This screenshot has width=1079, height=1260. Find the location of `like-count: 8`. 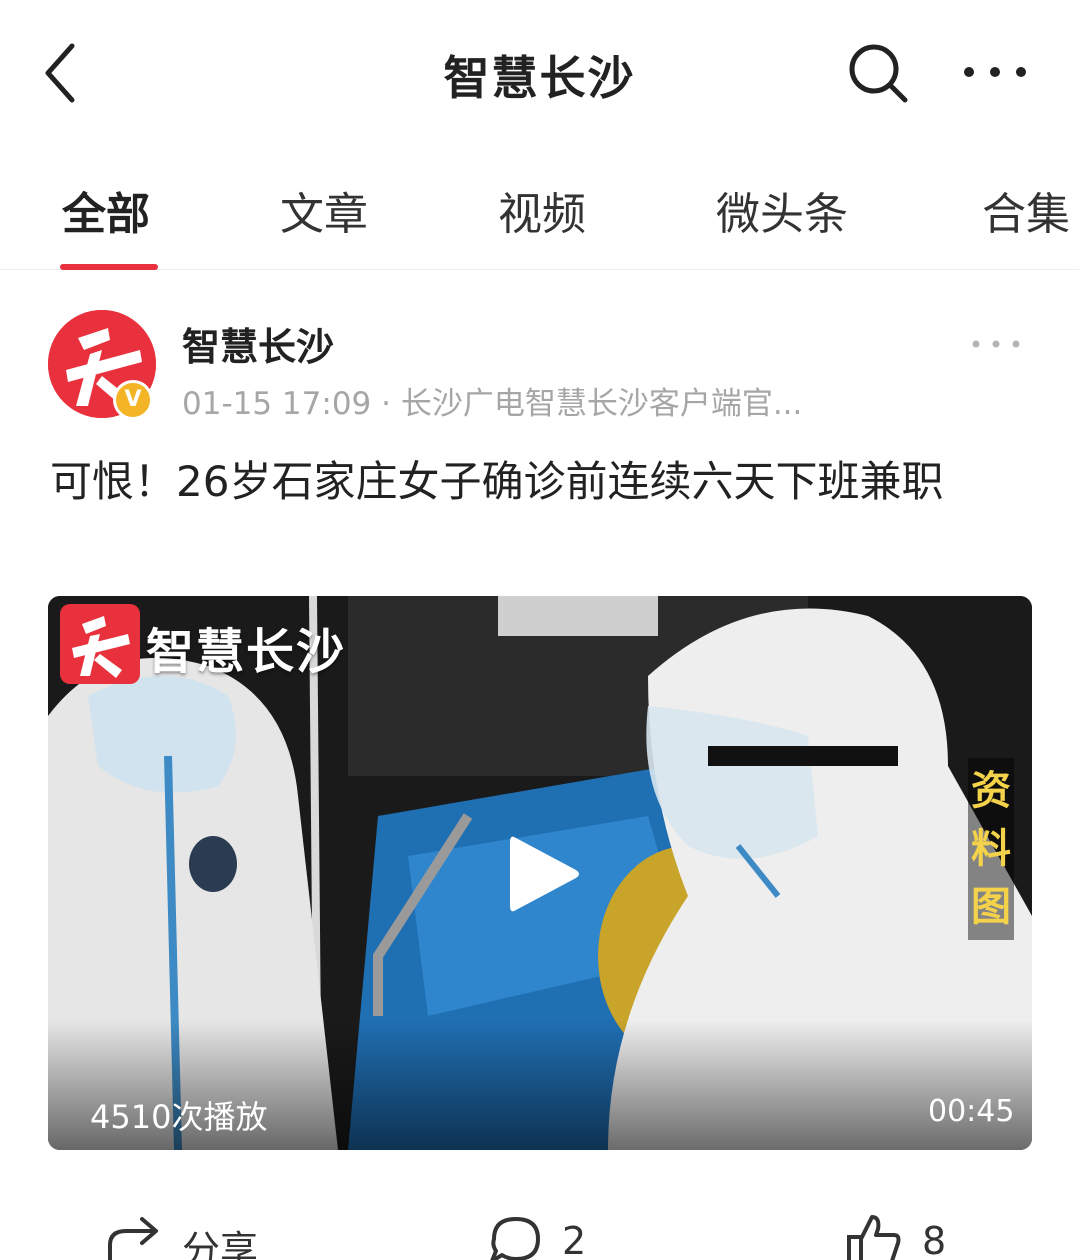

like-count: 8 is located at coordinates (934, 1239).